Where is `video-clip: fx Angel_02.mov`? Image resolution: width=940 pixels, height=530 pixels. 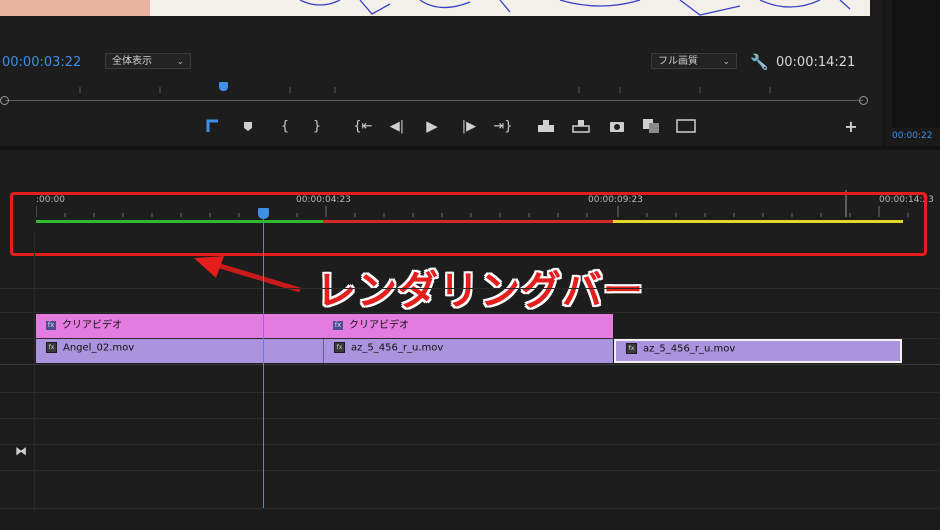 video-clip: fx Angel_02.mov is located at coordinates (179, 351).